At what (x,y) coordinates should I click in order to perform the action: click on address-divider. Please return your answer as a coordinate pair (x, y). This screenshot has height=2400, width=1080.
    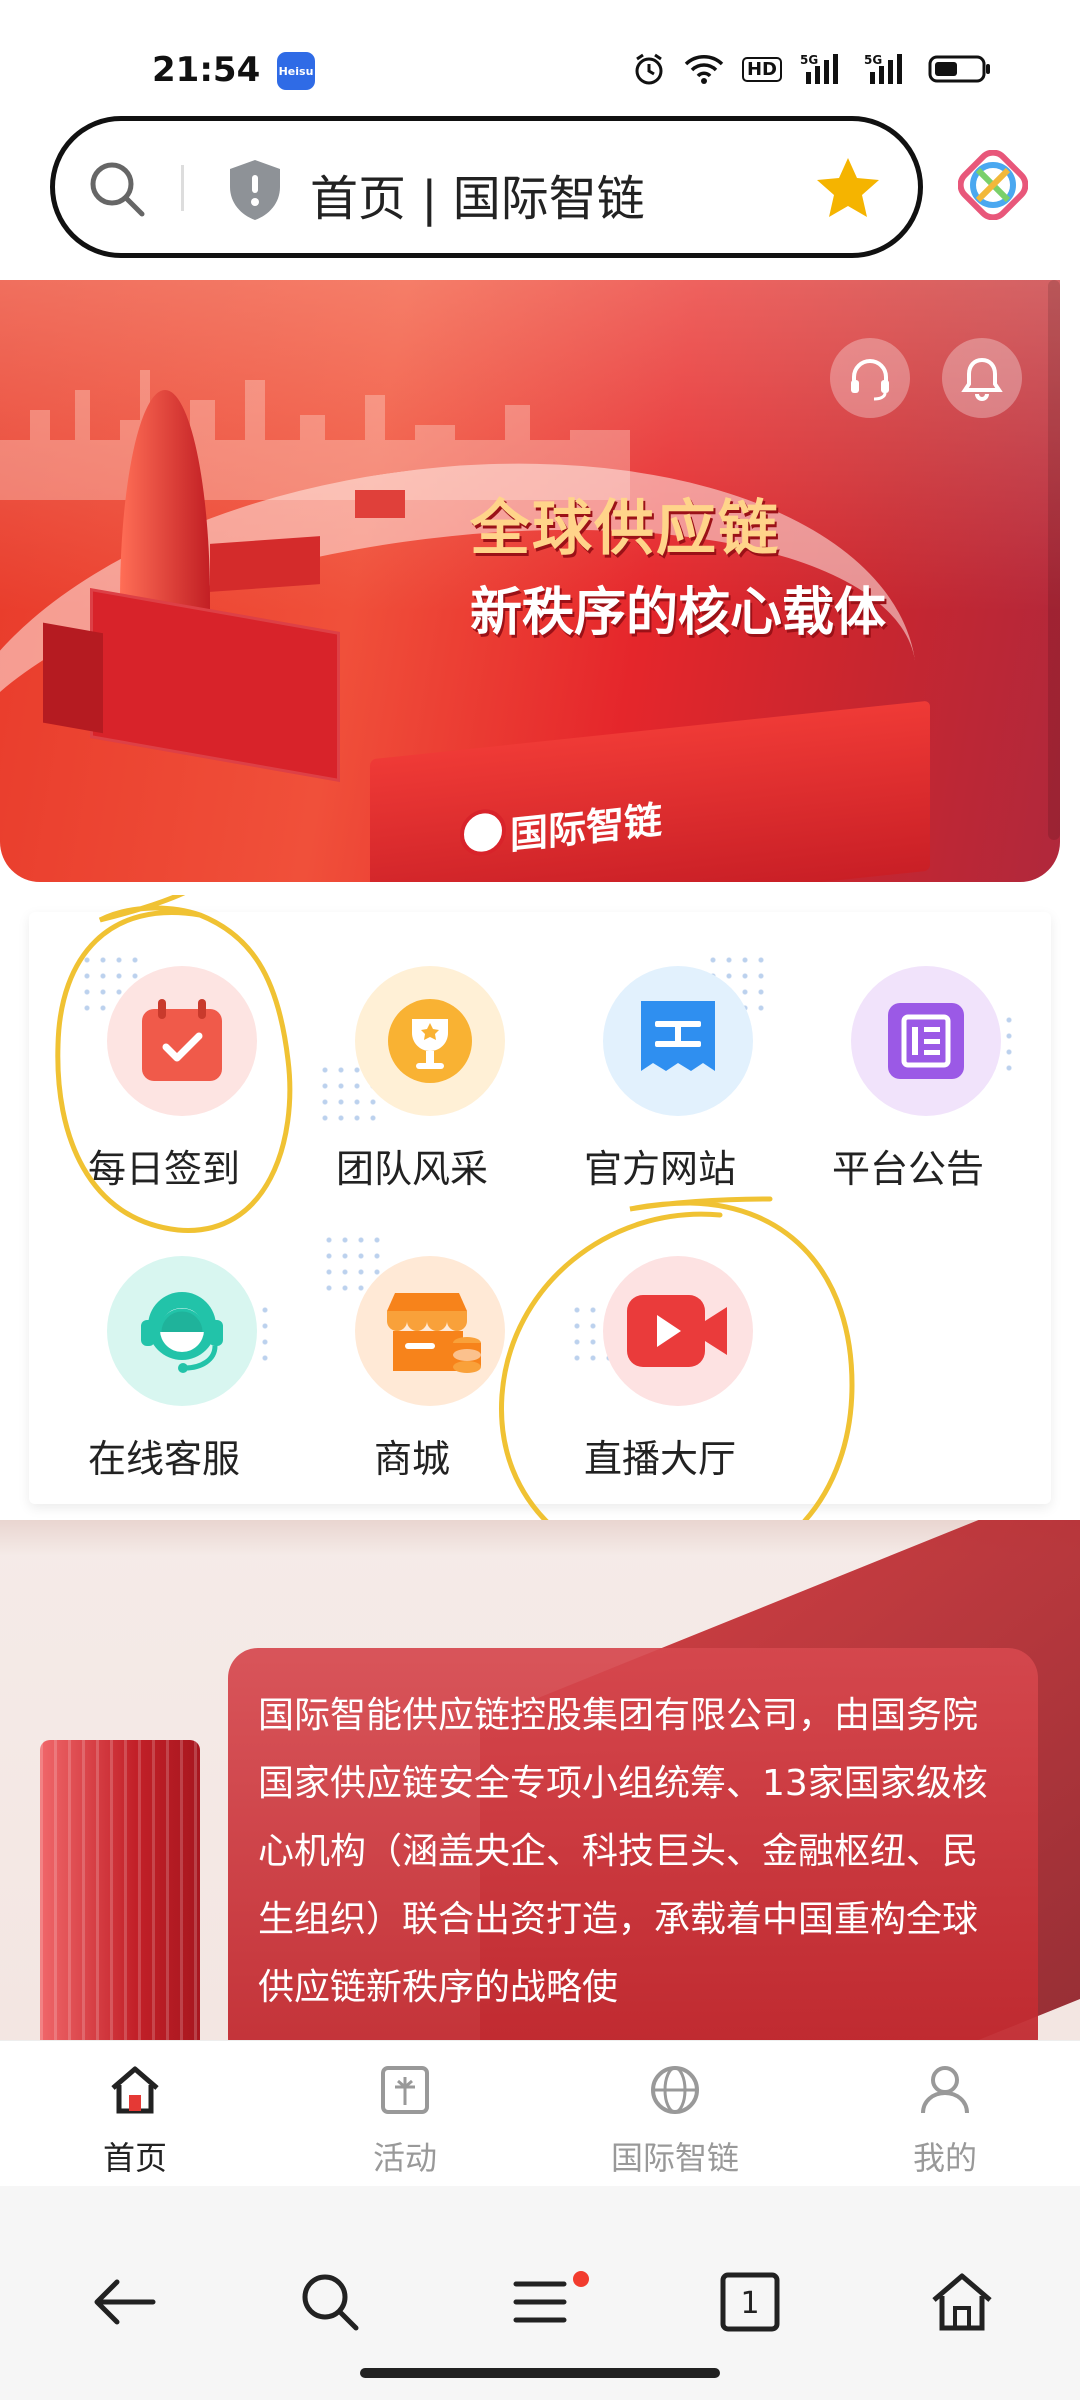
    Looking at the image, I should click on (182, 188).